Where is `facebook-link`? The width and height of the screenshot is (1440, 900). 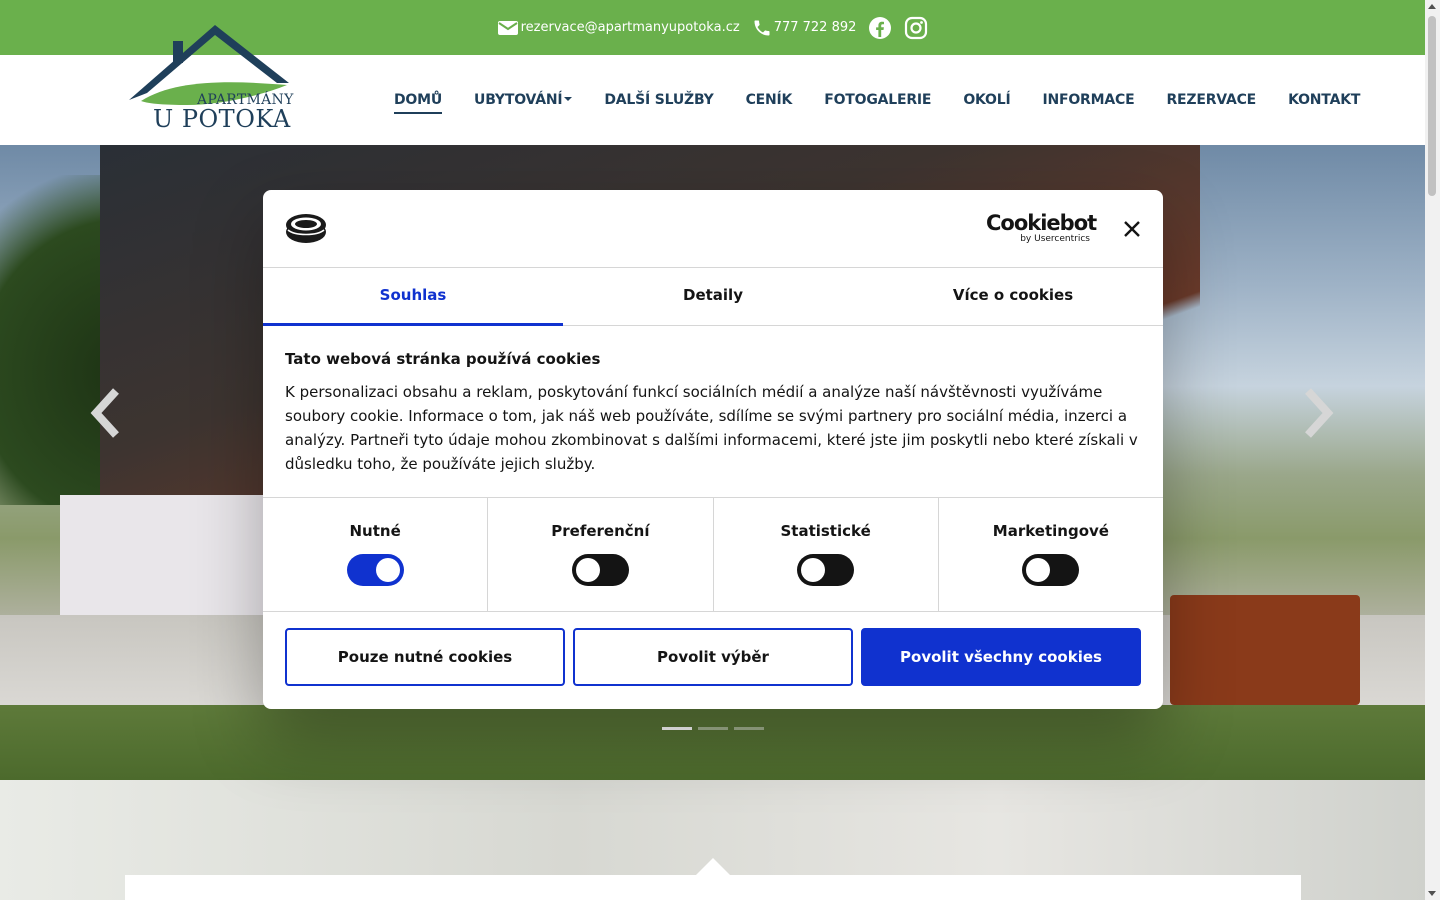
facebook-link is located at coordinates (880, 28).